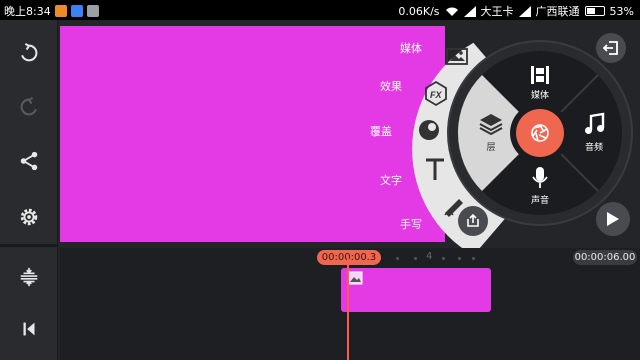 The width and height of the screenshot is (640, 360). I want to click on fan-item-handwriting: 手写, so click(400, 224).